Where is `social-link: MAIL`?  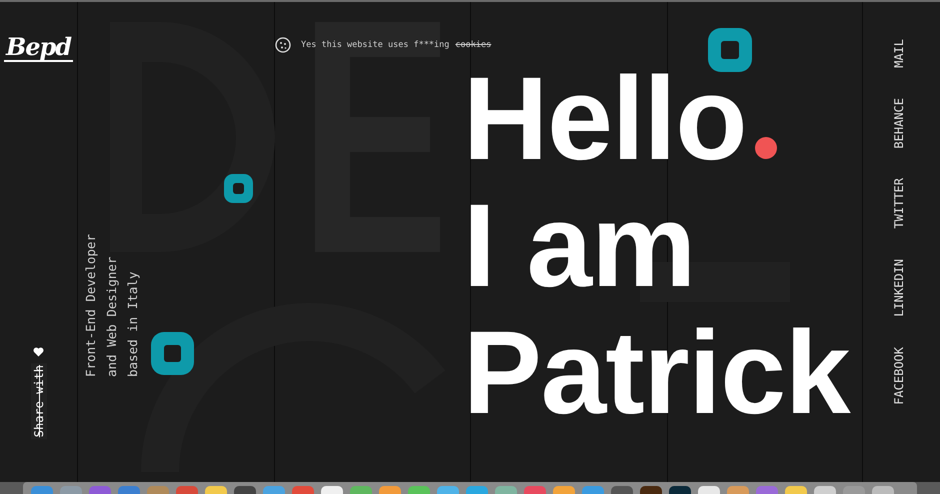
social-link: MAIL is located at coordinates (901, 53).